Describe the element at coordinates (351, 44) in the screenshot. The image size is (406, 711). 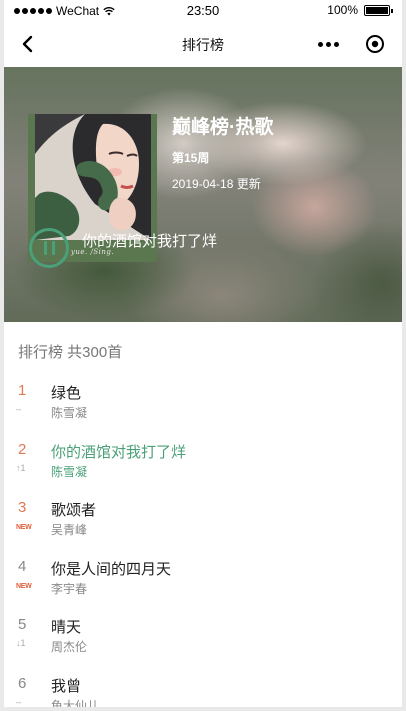
I see `mini-program-capsule` at that location.